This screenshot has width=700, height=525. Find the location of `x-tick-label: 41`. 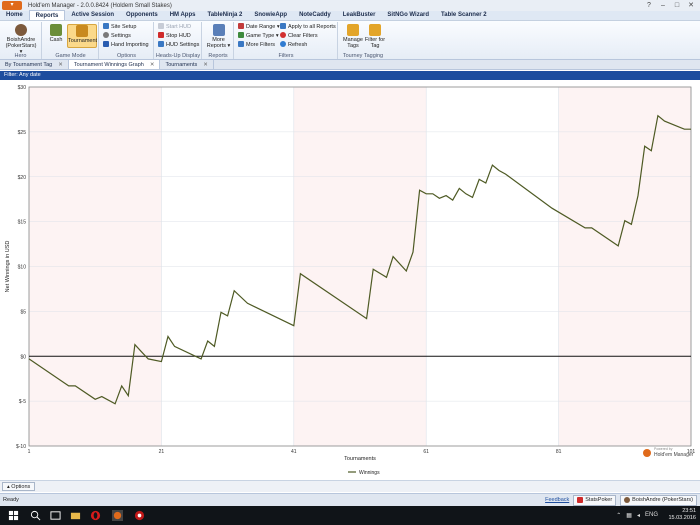

x-tick-label: 41 is located at coordinates (294, 452).